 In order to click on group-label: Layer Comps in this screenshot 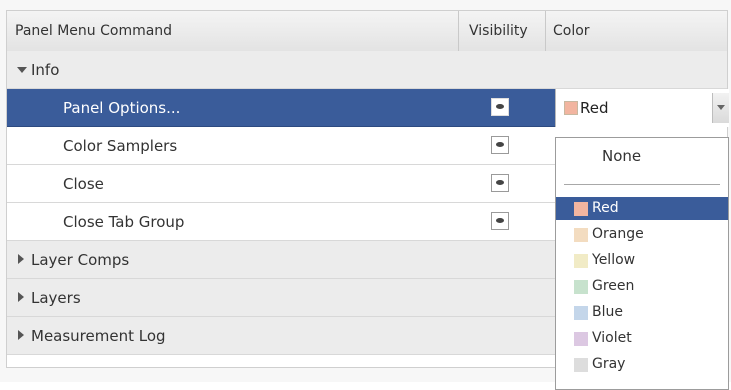, I will do `click(80, 260)`.